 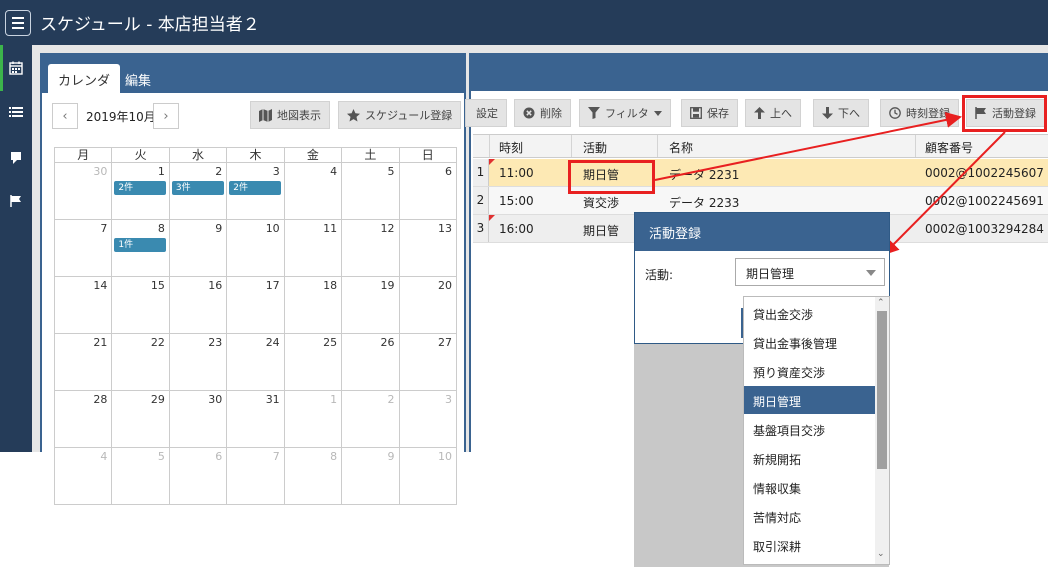 What do you see at coordinates (810, 272) in the screenshot?
I see `activity-select: 期日管理` at bounding box center [810, 272].